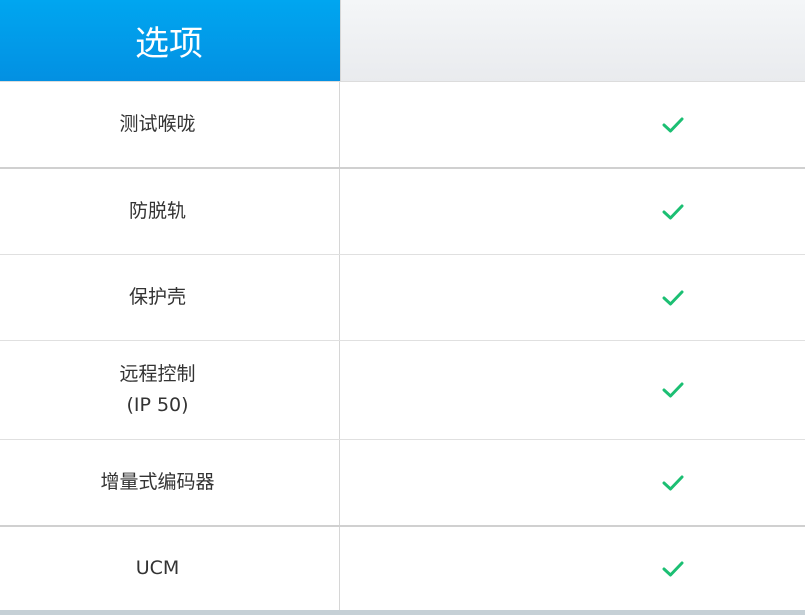  Describe the element at coordinates (157, 405) in the screenshot. I see `row-sublabel: (IP 50)` at that location.